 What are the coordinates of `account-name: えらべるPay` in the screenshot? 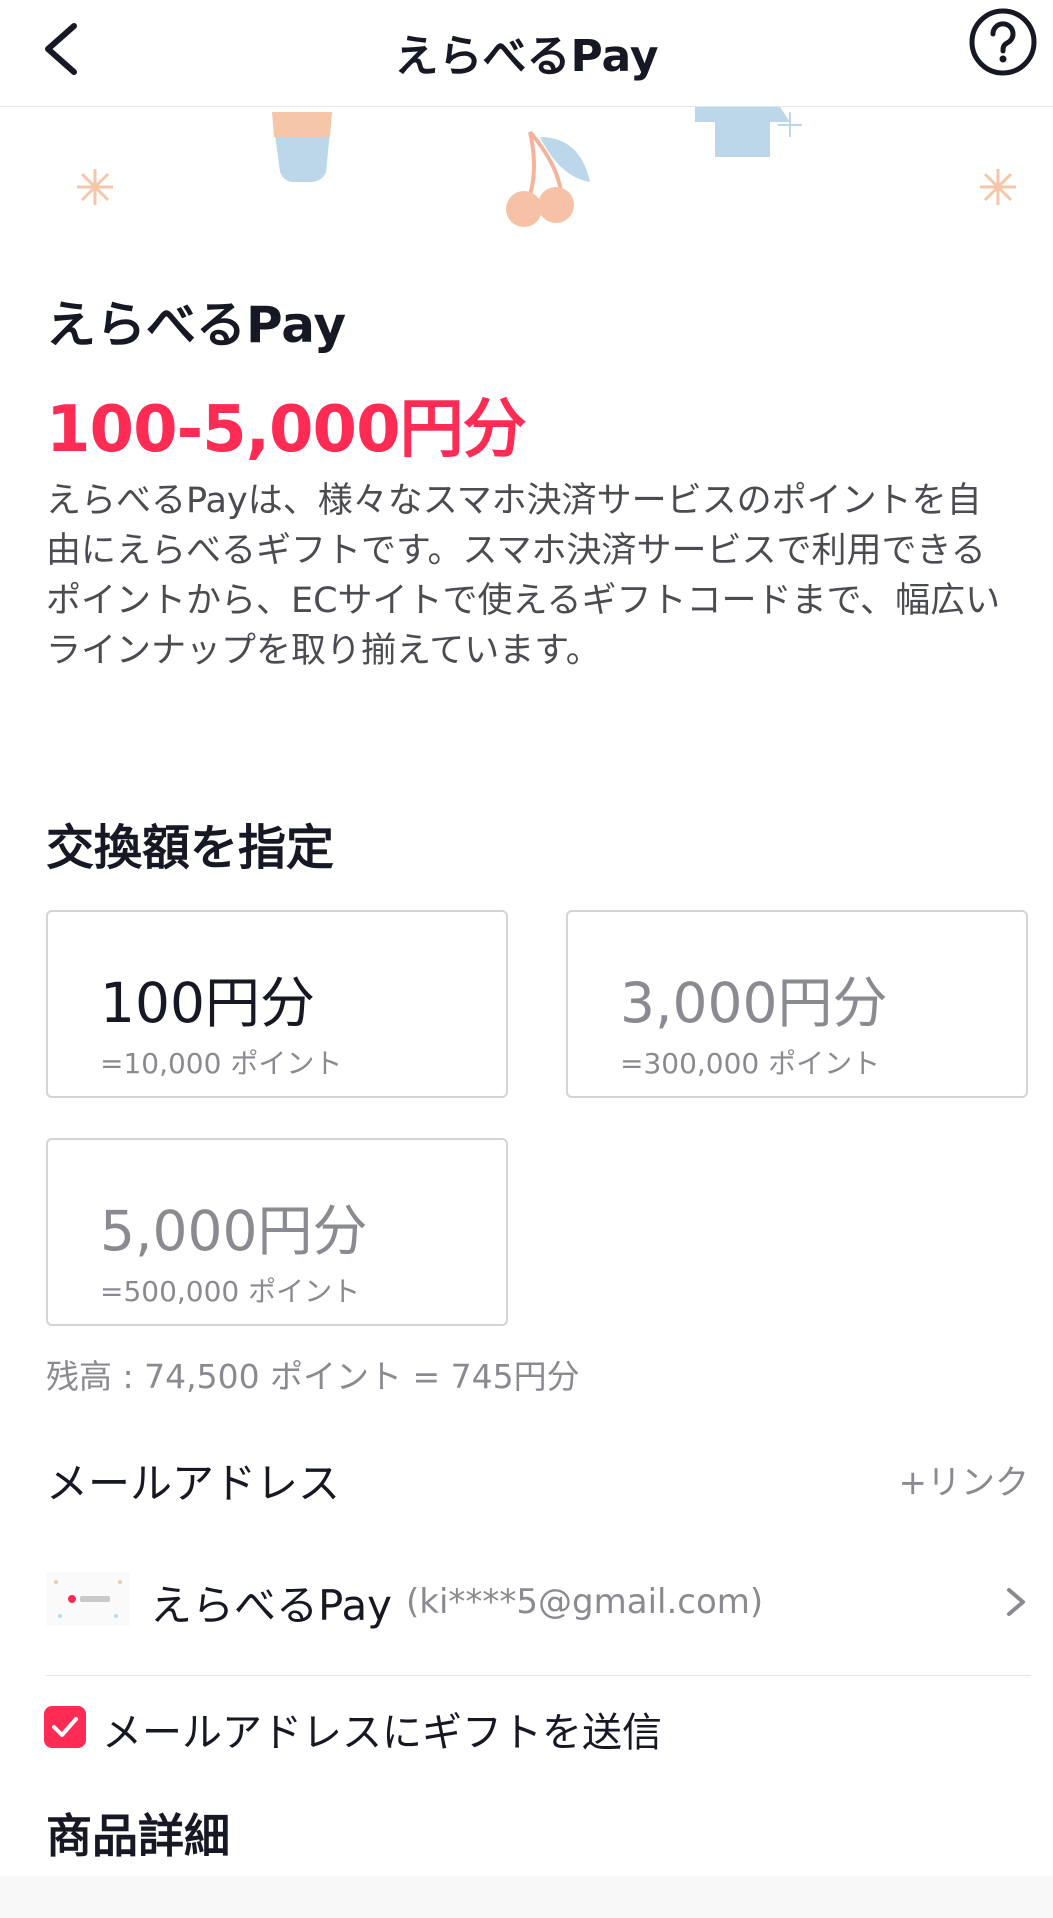 It's located at (271, 1605).